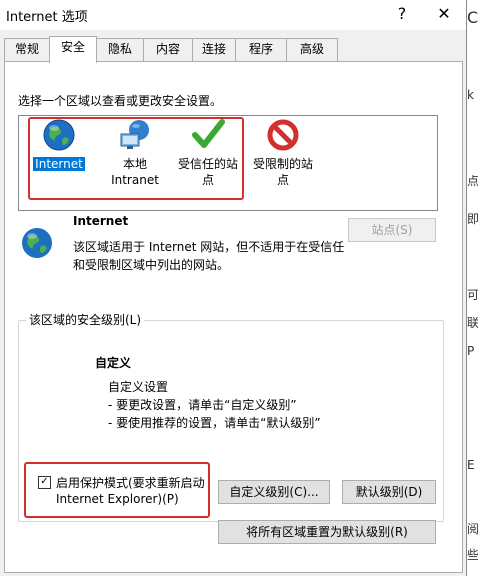 This screenshot has height=576, width=478. I want to click on default-level-button: 默认级别(D), so click(389, 492).